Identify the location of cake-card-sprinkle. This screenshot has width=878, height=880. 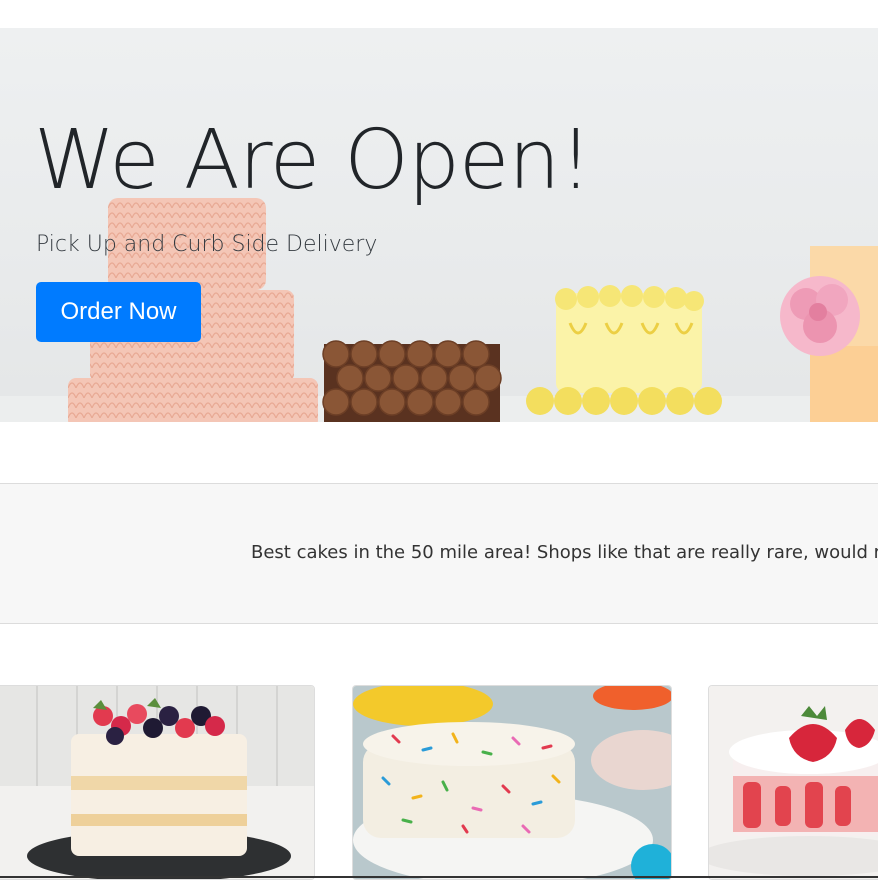
(512, 782).